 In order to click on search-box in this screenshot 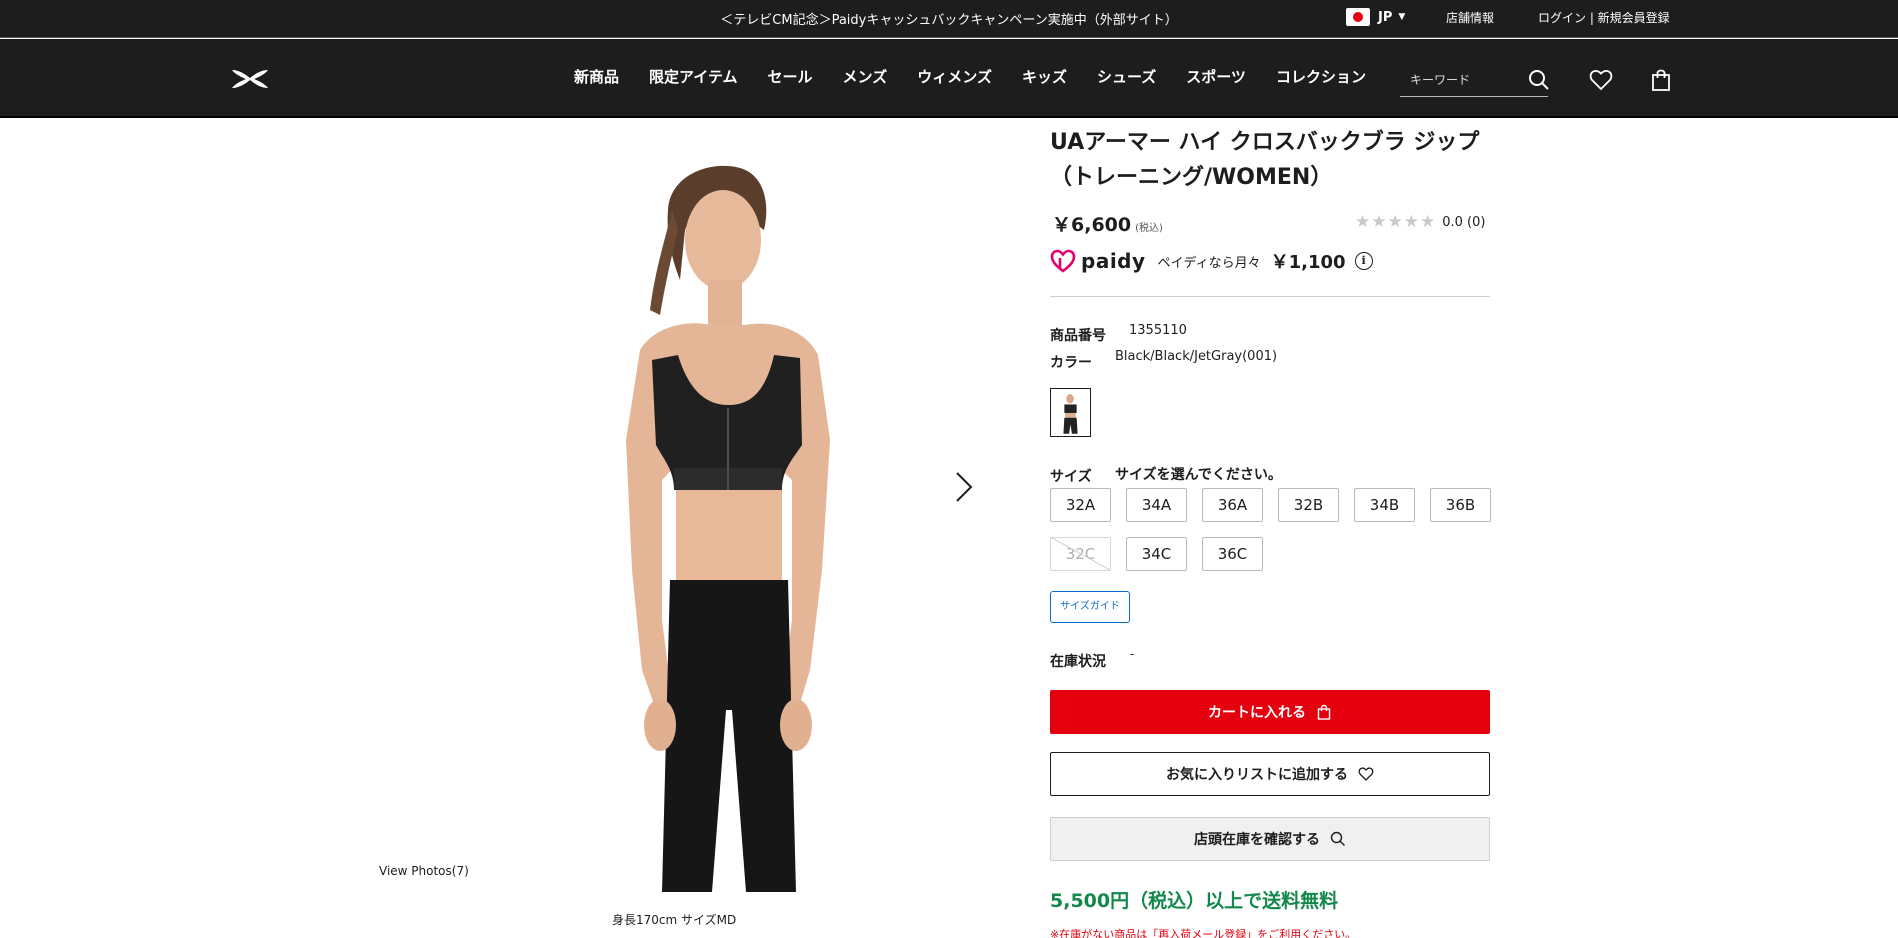, I will do `click(1475, 80)`.